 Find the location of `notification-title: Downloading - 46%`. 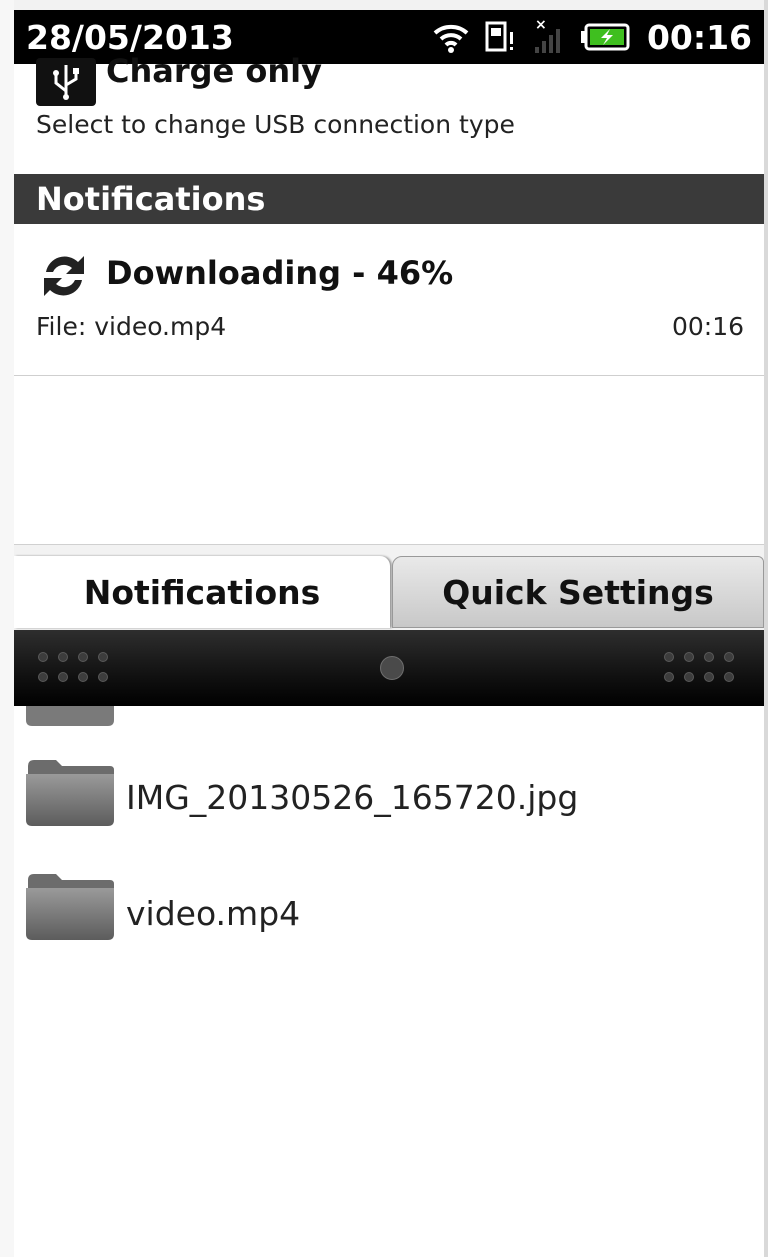

notification-title: Downloading - 46% is located at coordinates (280, 273).